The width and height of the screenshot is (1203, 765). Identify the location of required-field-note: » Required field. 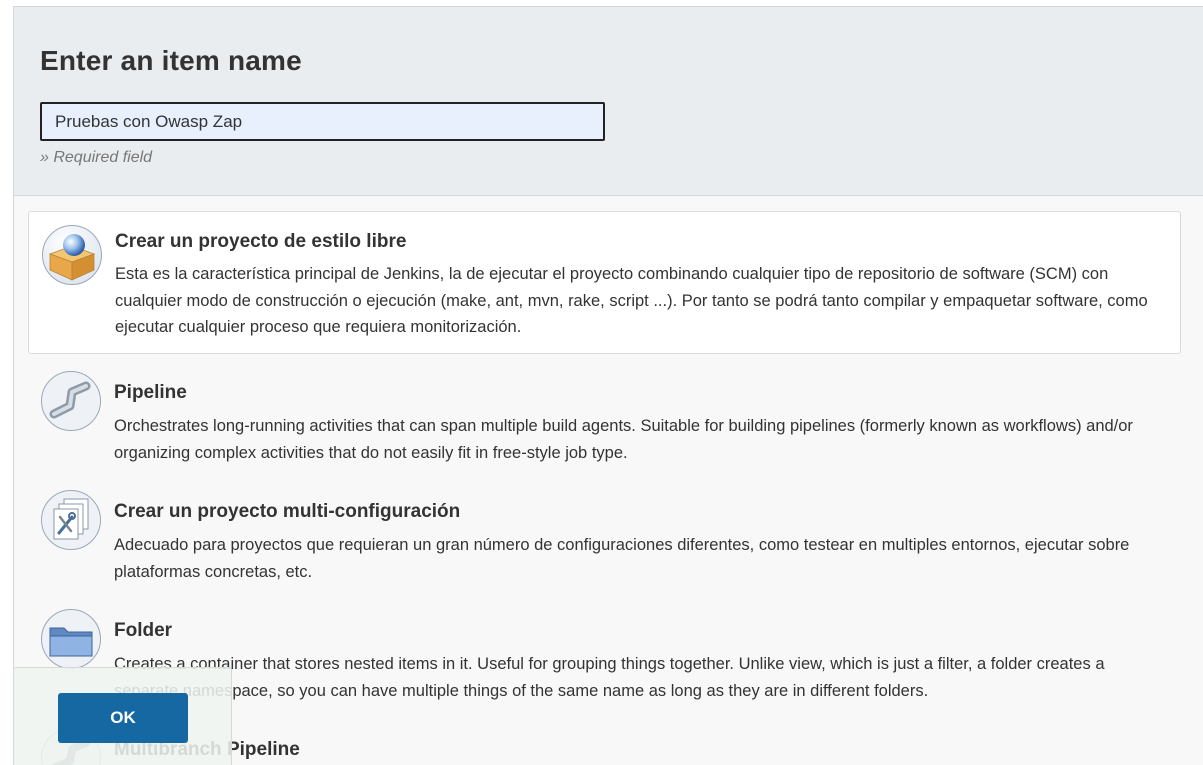
(96, 157).